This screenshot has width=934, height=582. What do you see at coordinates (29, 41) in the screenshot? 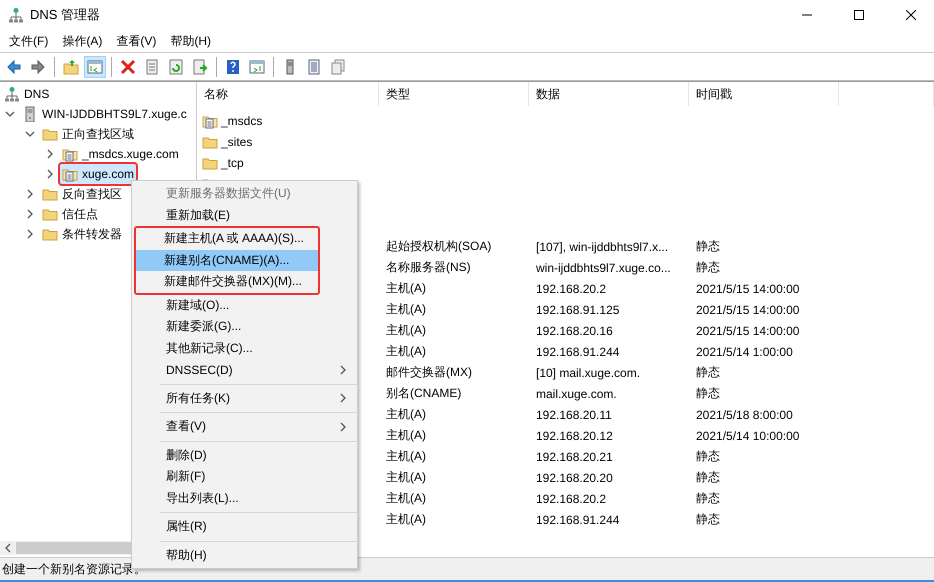
I see `menu-item: 文件(F)` at bounding box center [29, 41].